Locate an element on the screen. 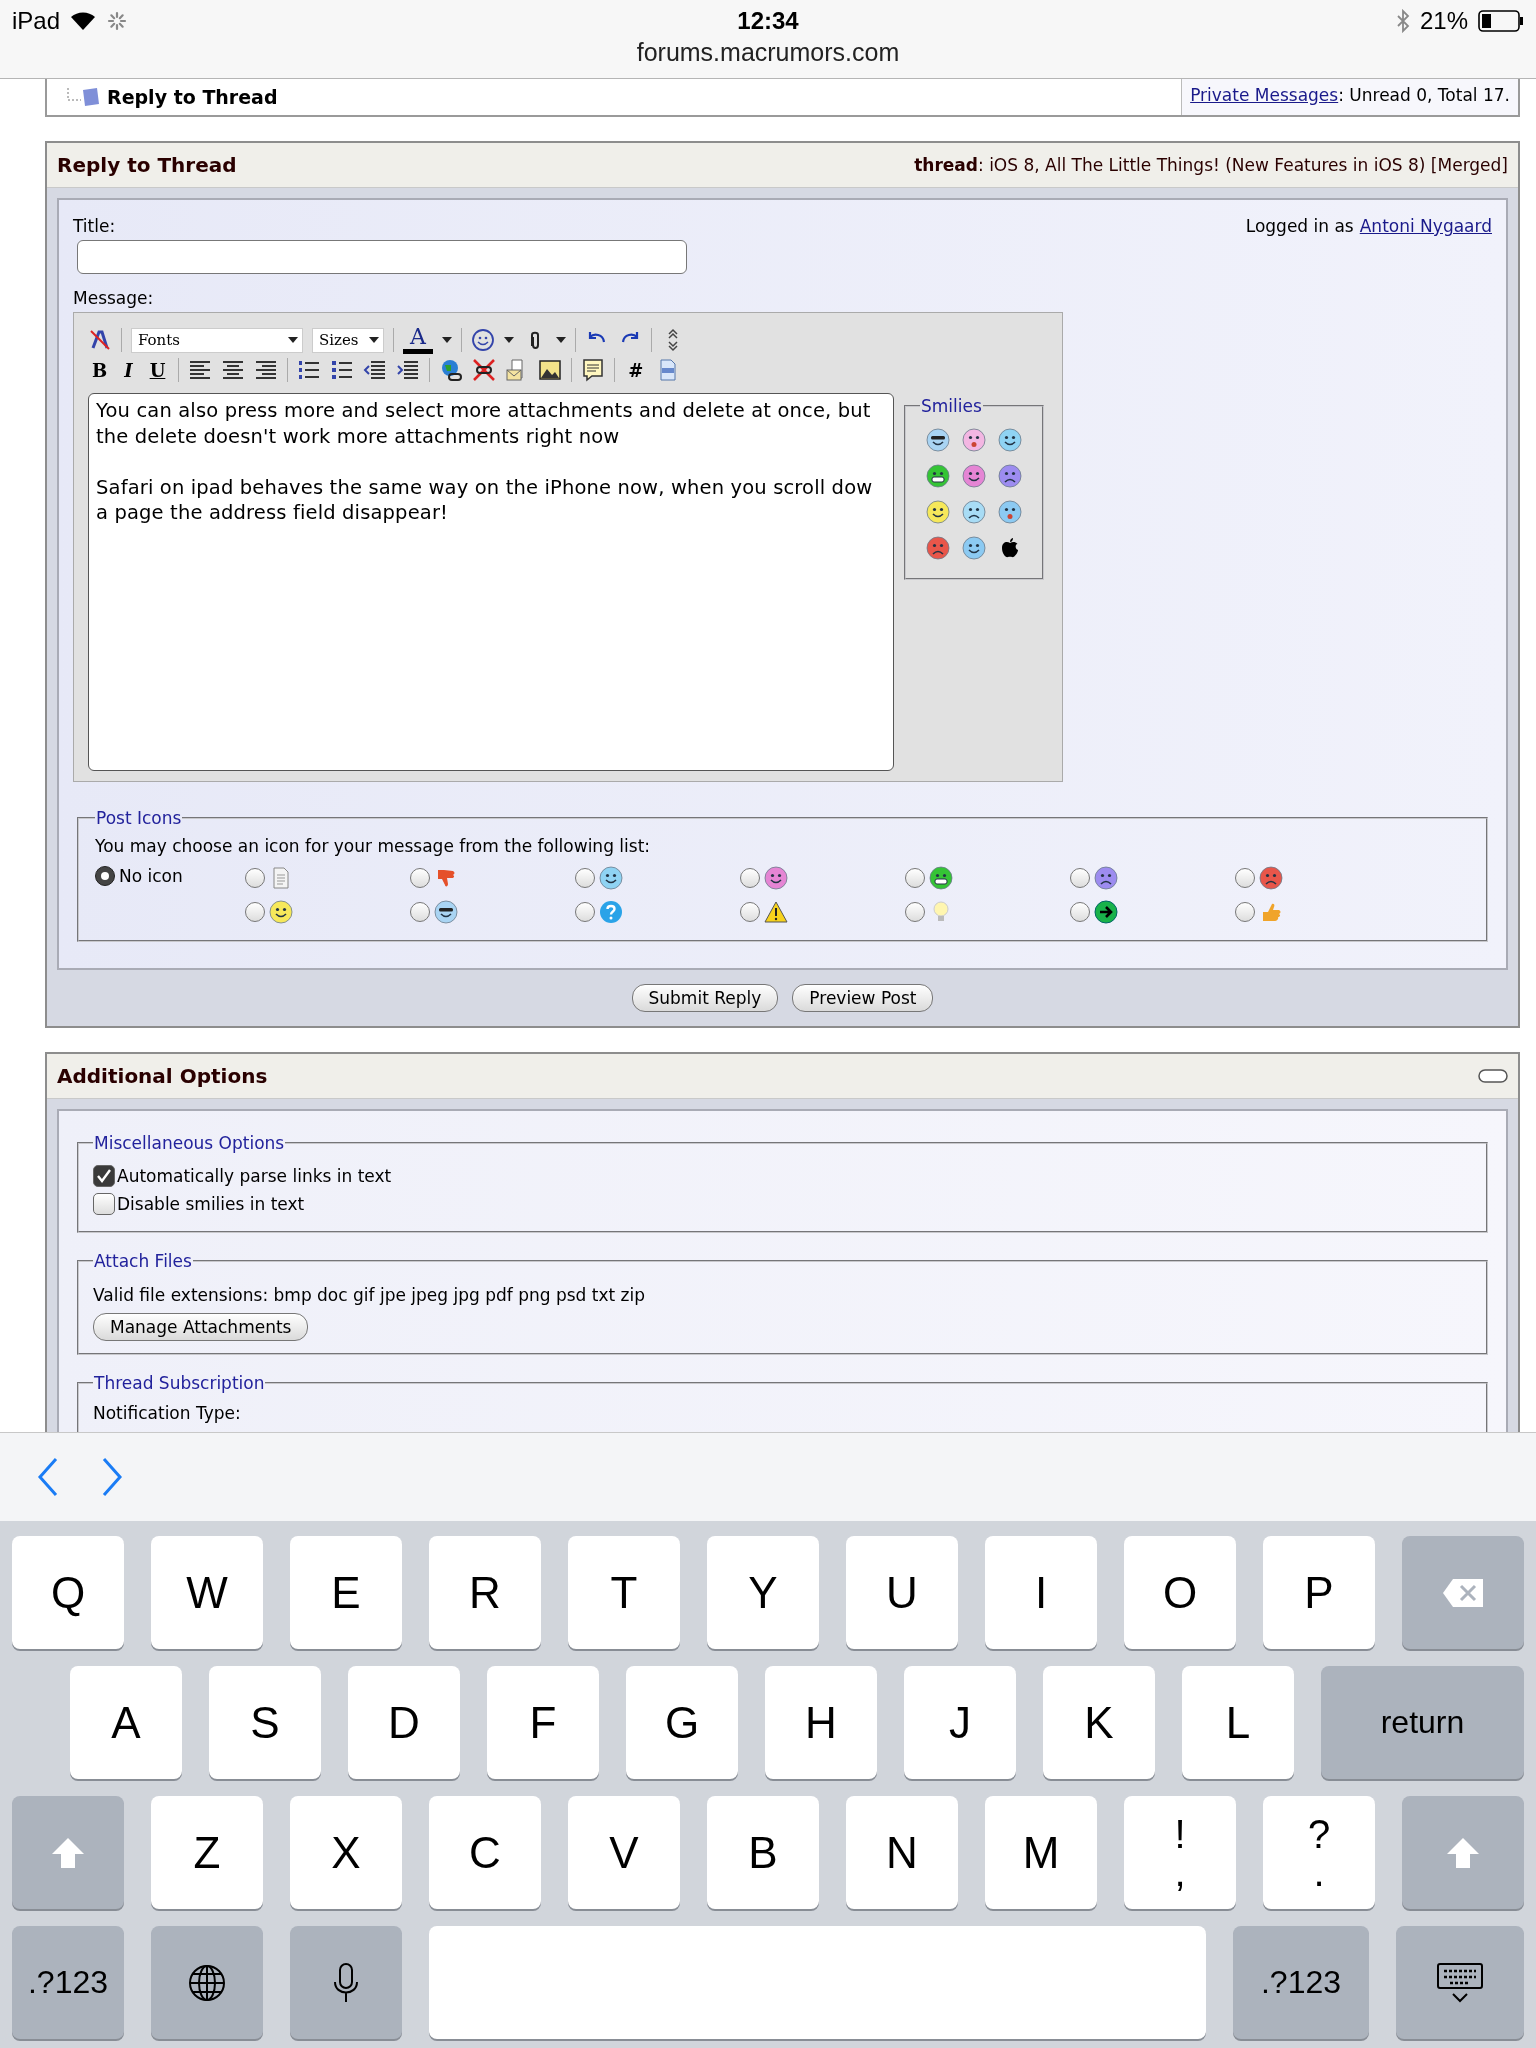 The image size is (1536, 2048). key: G is located at coordinates (682, 1722).